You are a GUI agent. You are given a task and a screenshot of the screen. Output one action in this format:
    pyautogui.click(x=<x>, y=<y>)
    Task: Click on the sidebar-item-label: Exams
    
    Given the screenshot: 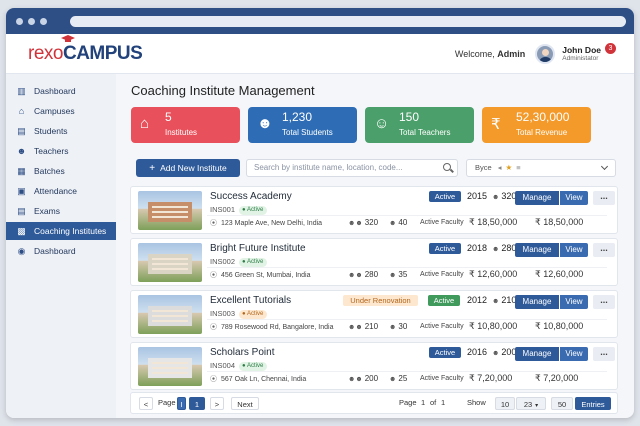 What is the action you would take?
    pyautogui.click(x=47, y=211)
    